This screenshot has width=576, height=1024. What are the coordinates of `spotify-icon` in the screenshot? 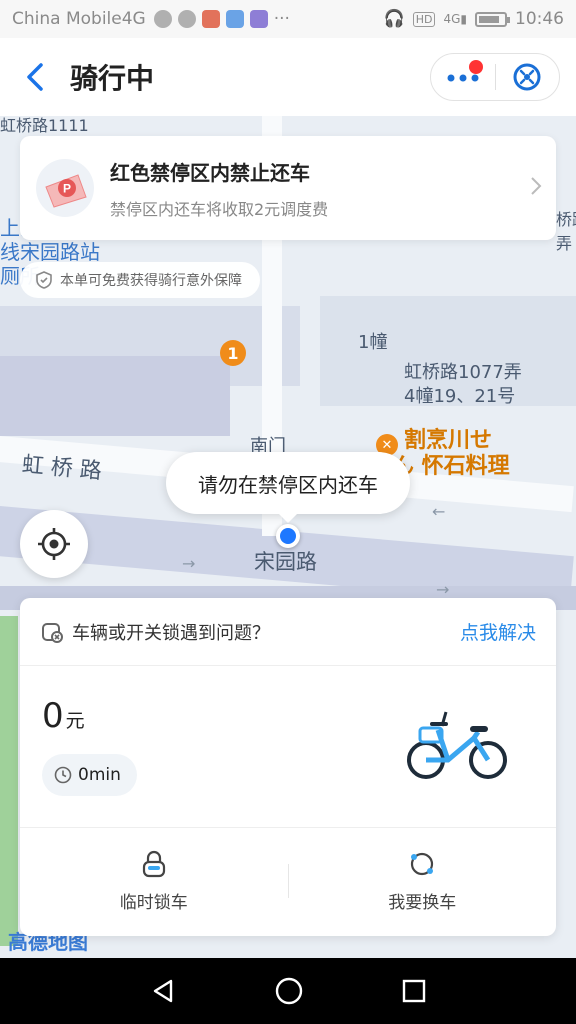 It's located at (162, 19).